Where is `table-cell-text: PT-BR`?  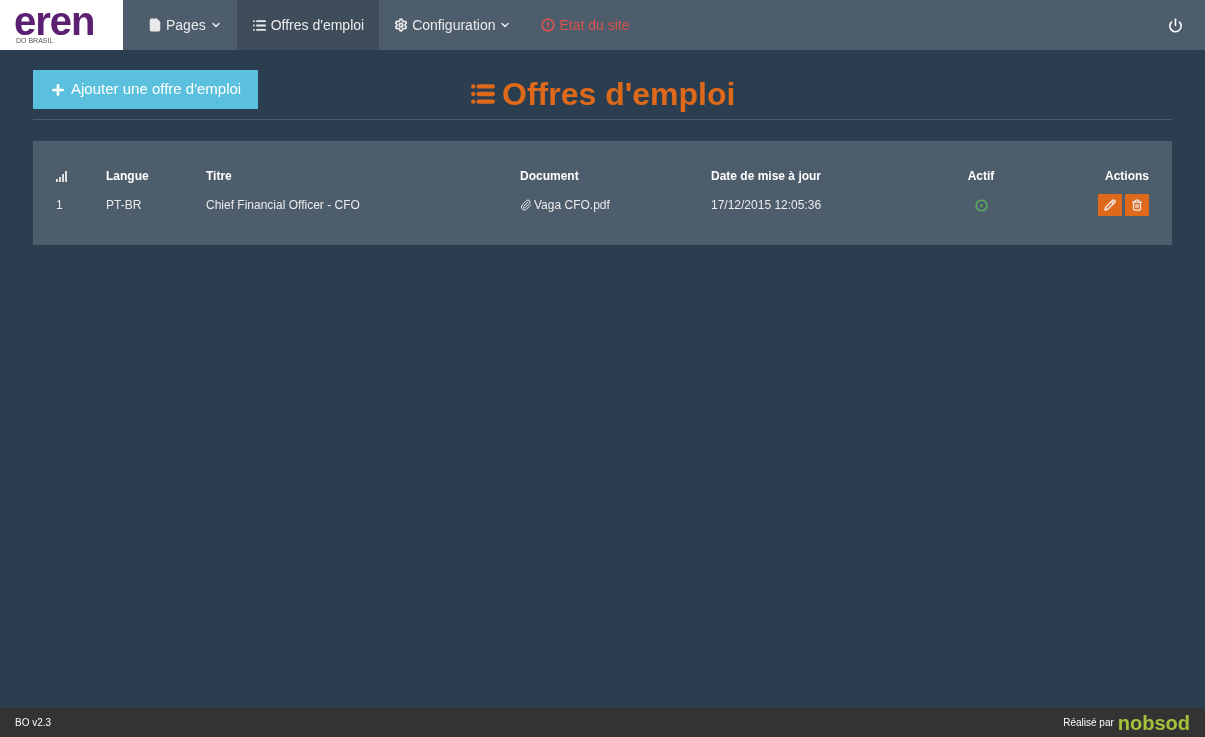
table-cell-text: PT-BR is located at coordinates (124, 205).